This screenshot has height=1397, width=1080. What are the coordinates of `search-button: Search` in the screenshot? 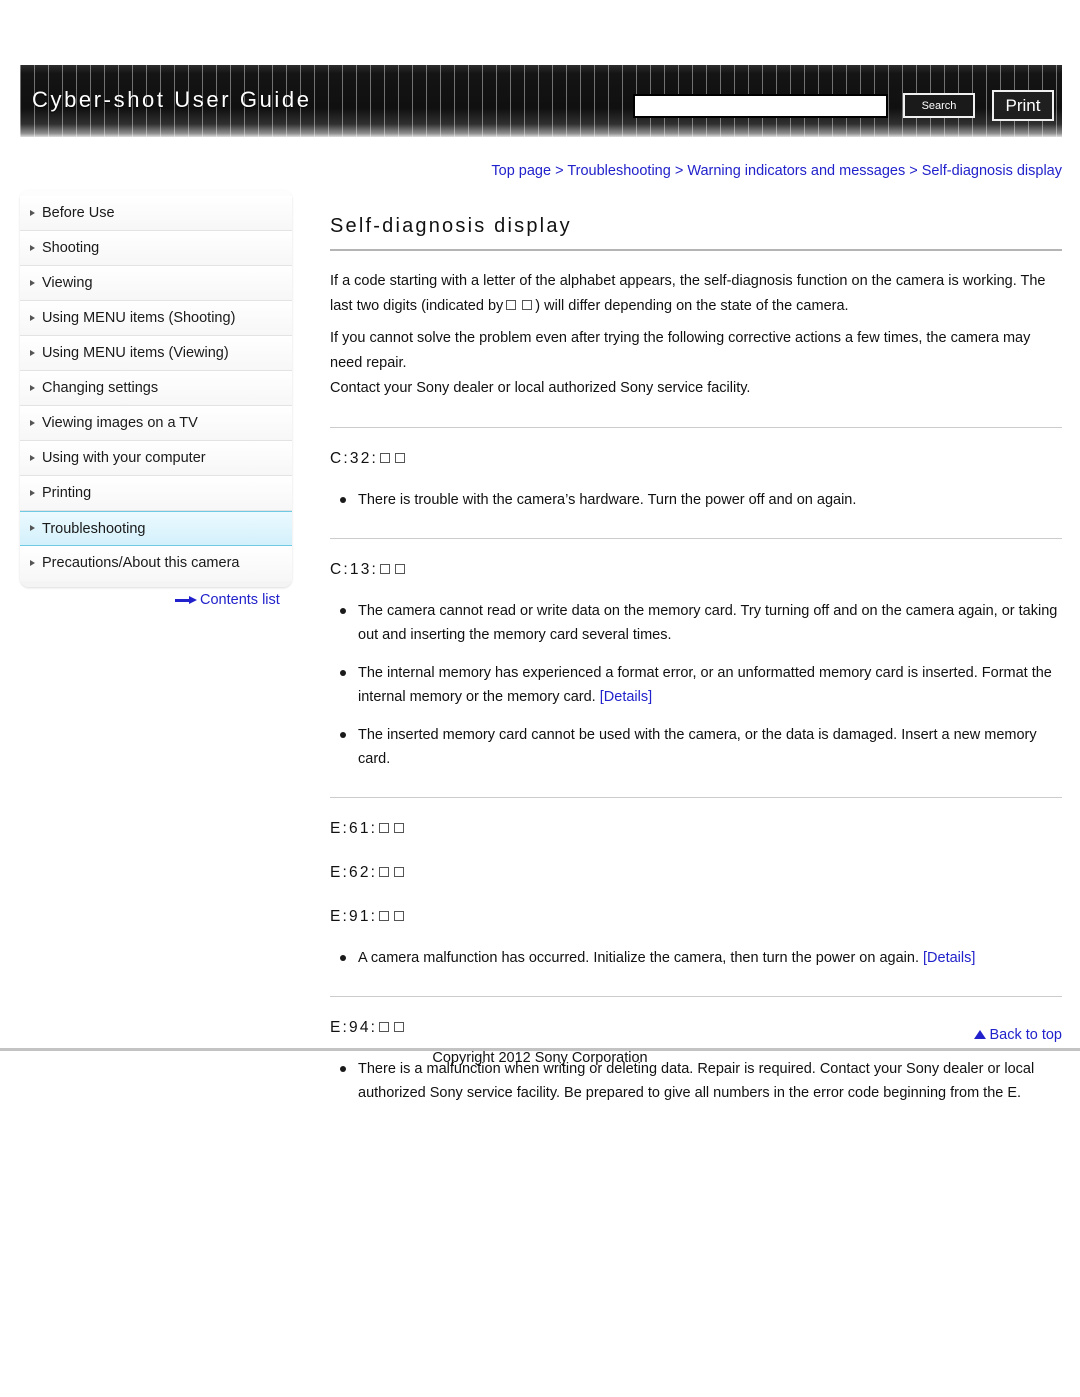 It's located at (939, 105).